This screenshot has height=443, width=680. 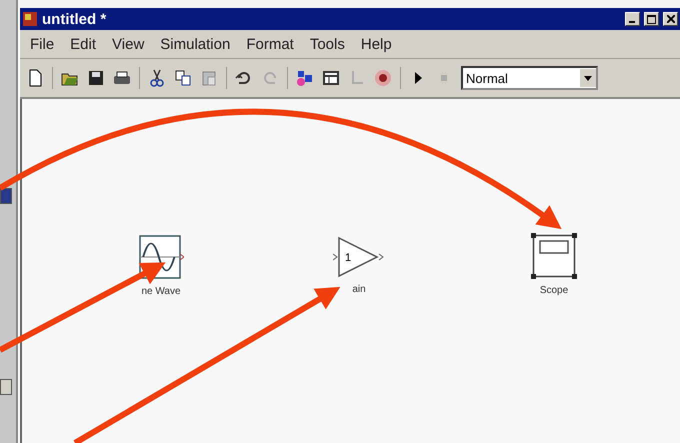 I want to click on cut-icon, so click(x=157, y=78).